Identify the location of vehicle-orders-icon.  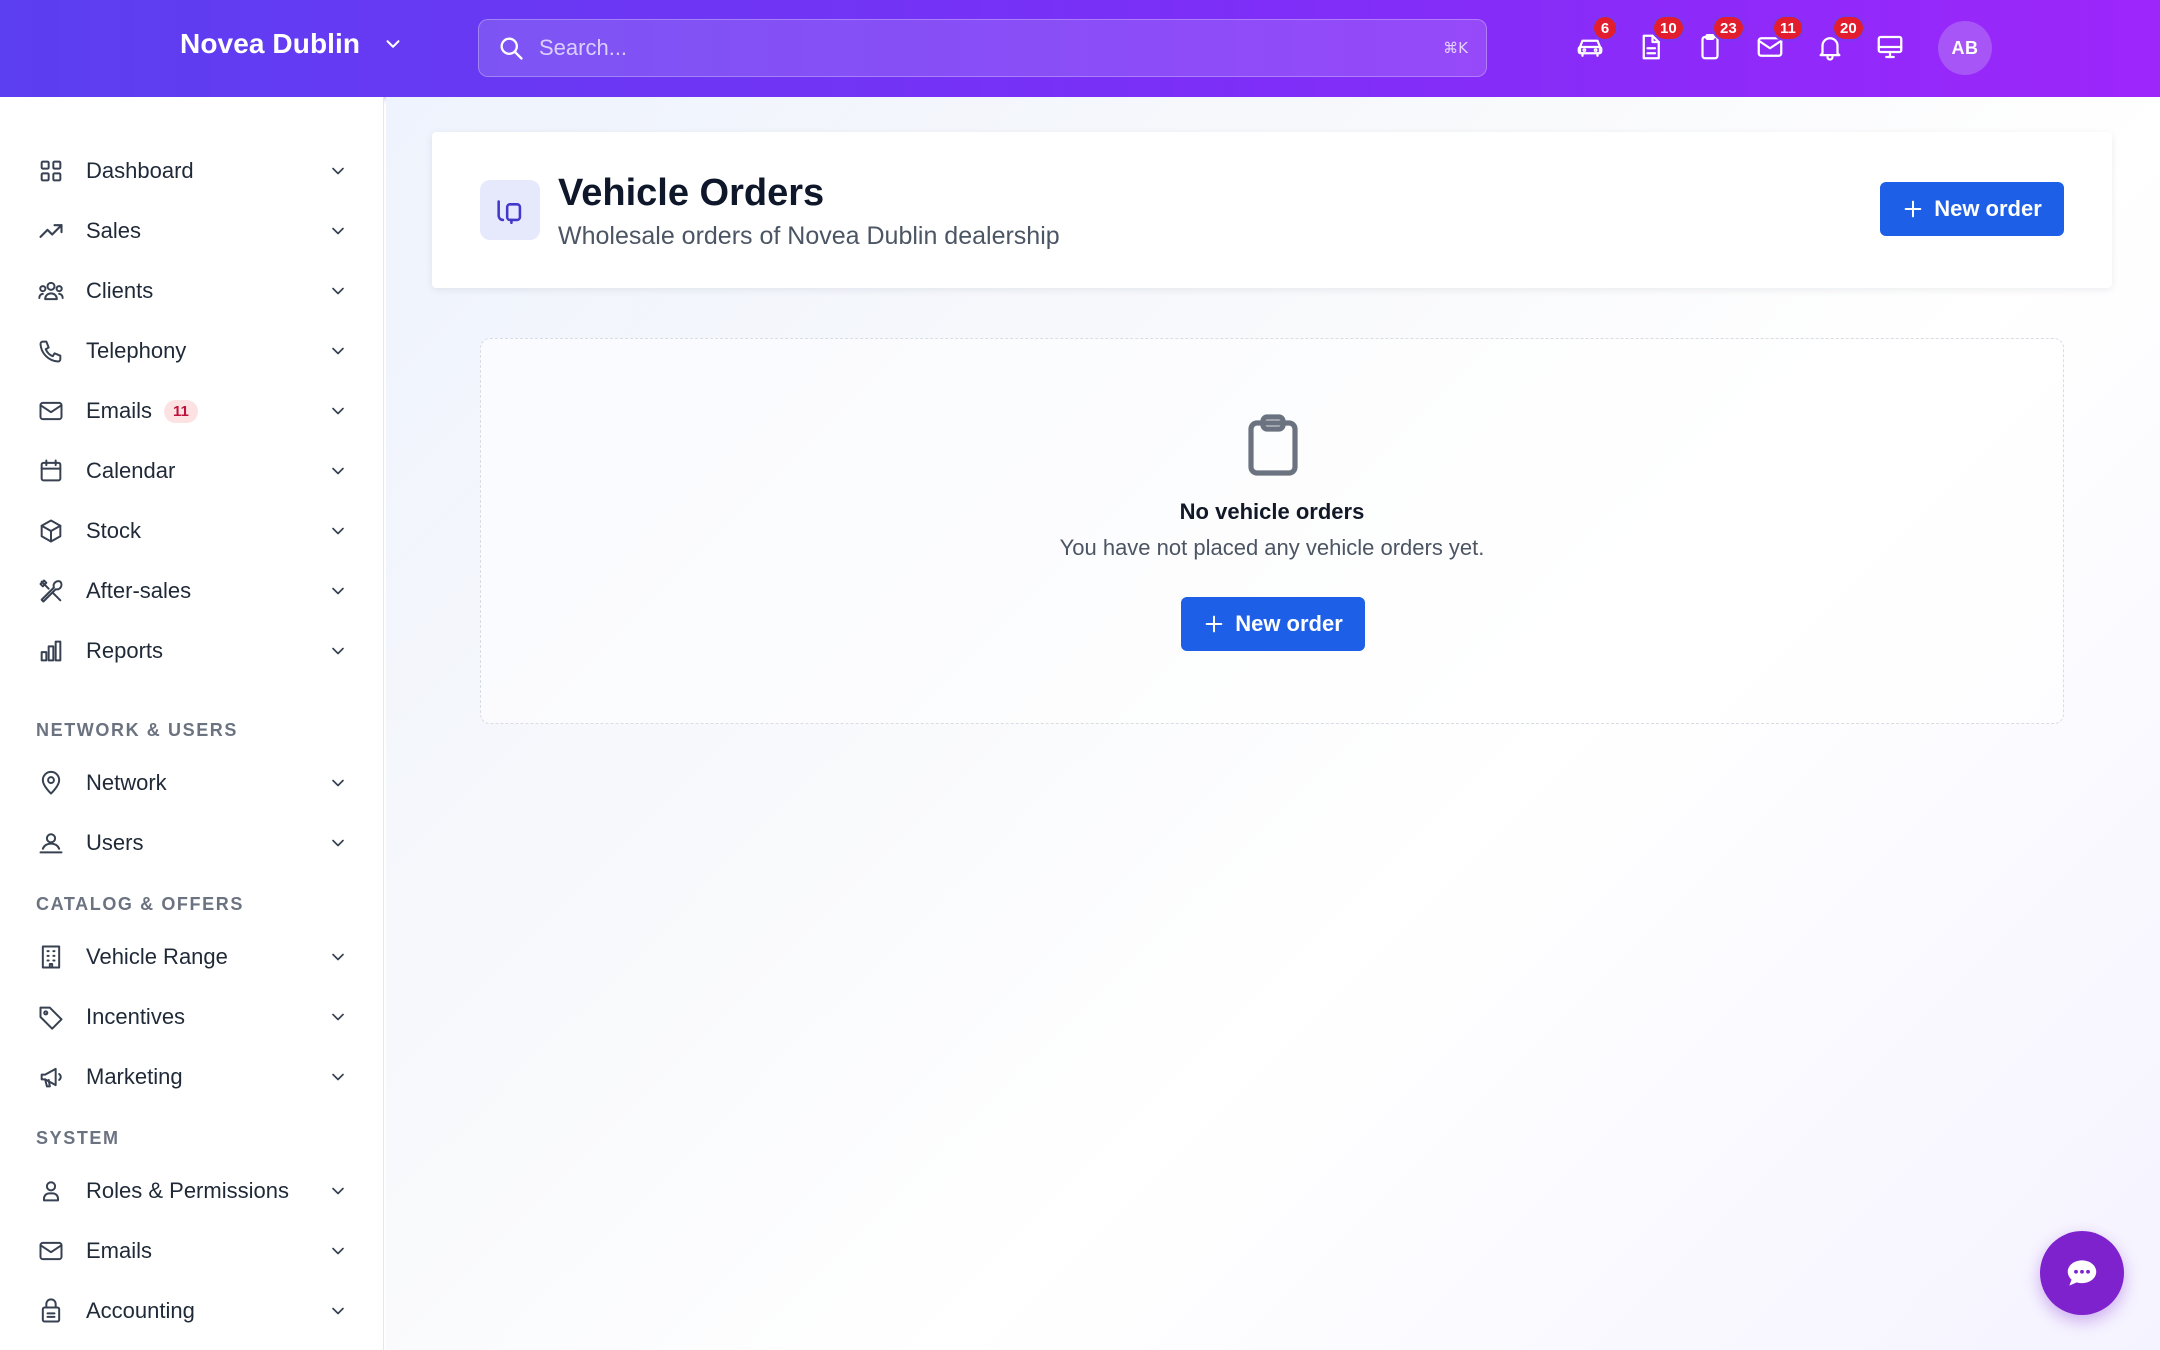
(509, 212).